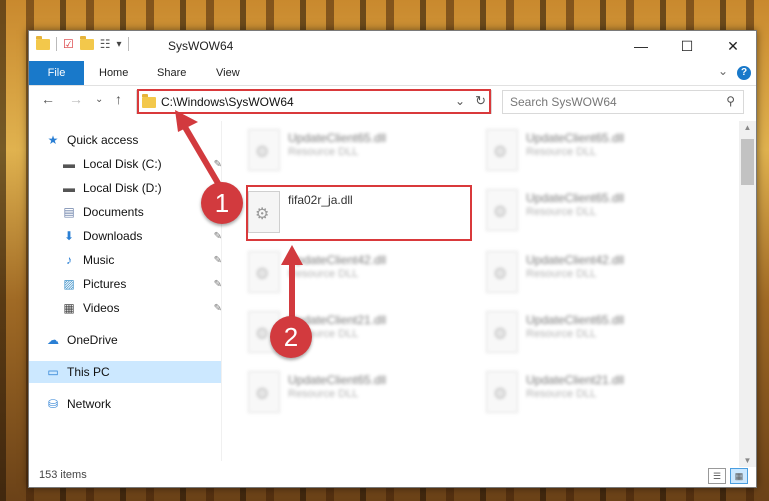 The width and height of the screenshot is (769, 501). Describe the element at coordinates (291, 337) in the screenshot. I see `step-marker-2: 2` at that location.